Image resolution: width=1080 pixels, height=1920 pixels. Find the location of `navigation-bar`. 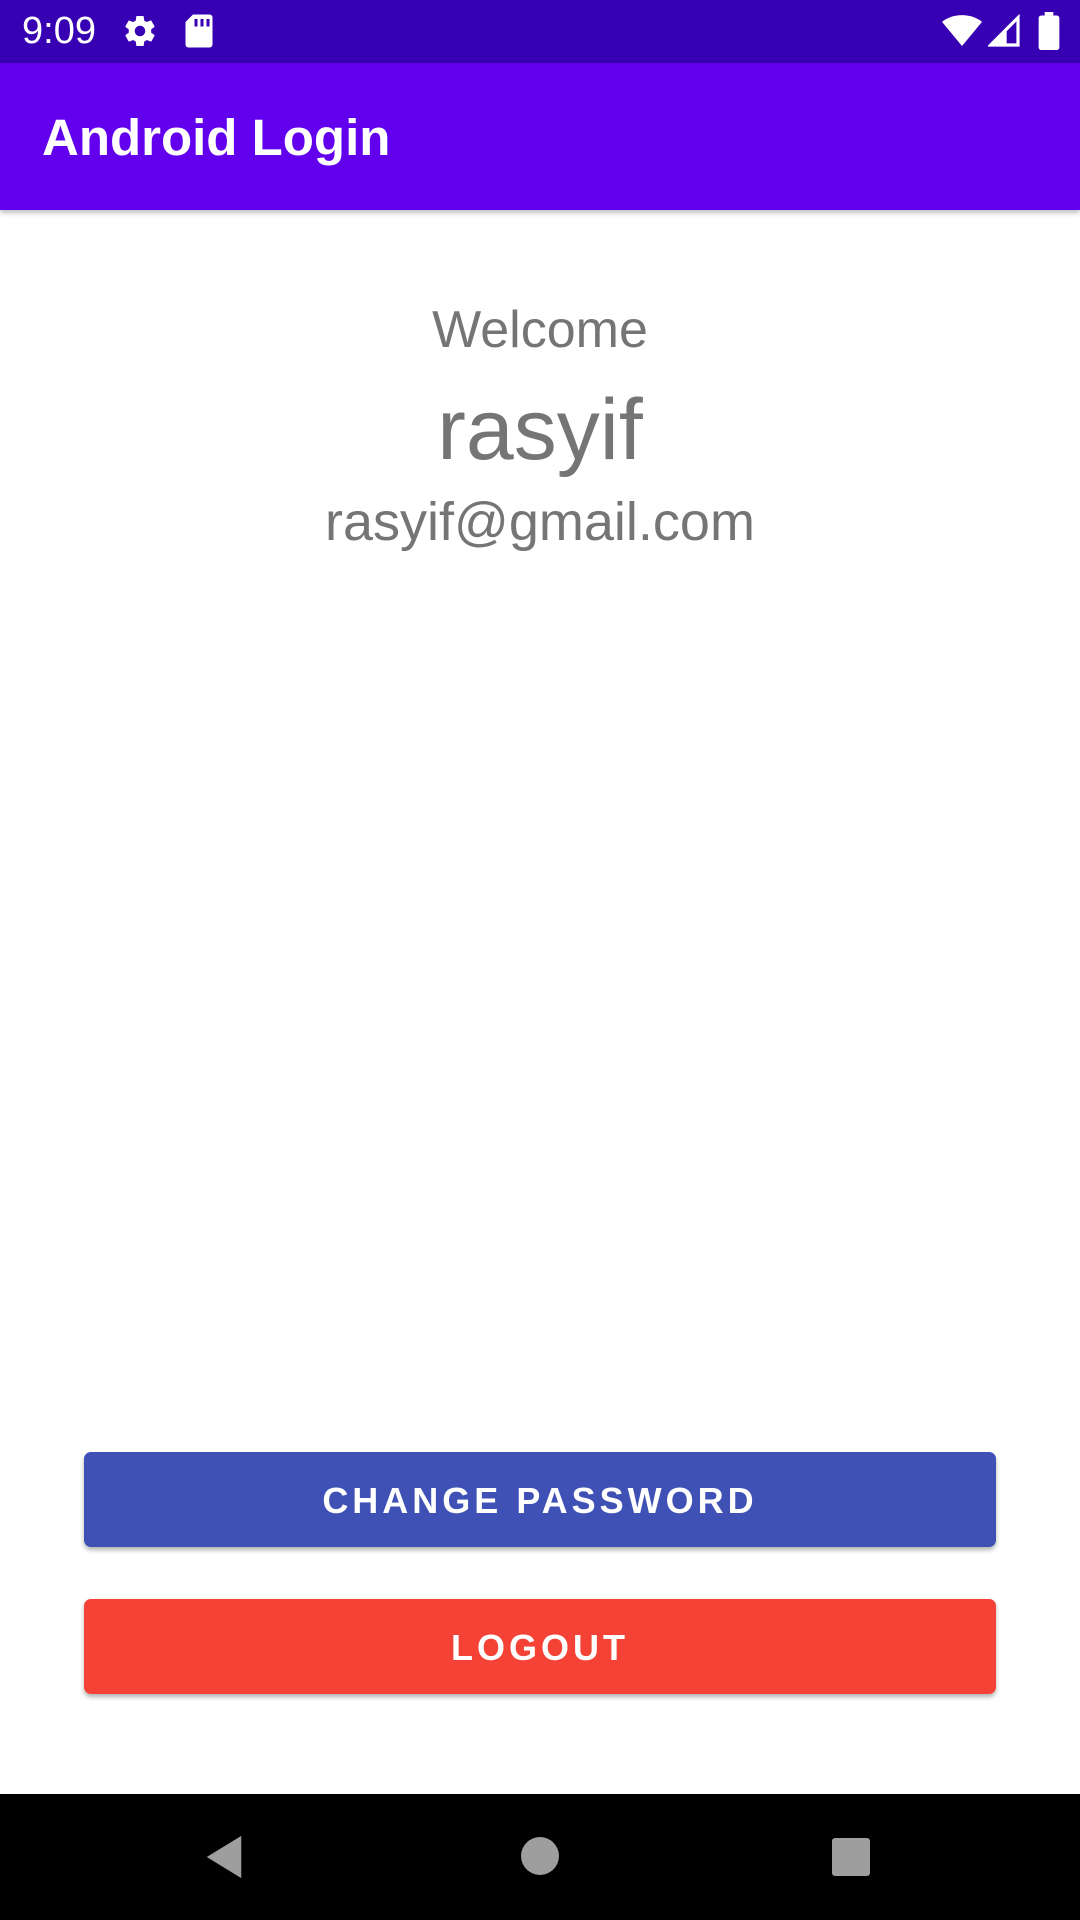

navigation-bar is located at coordinates (540, 1857).